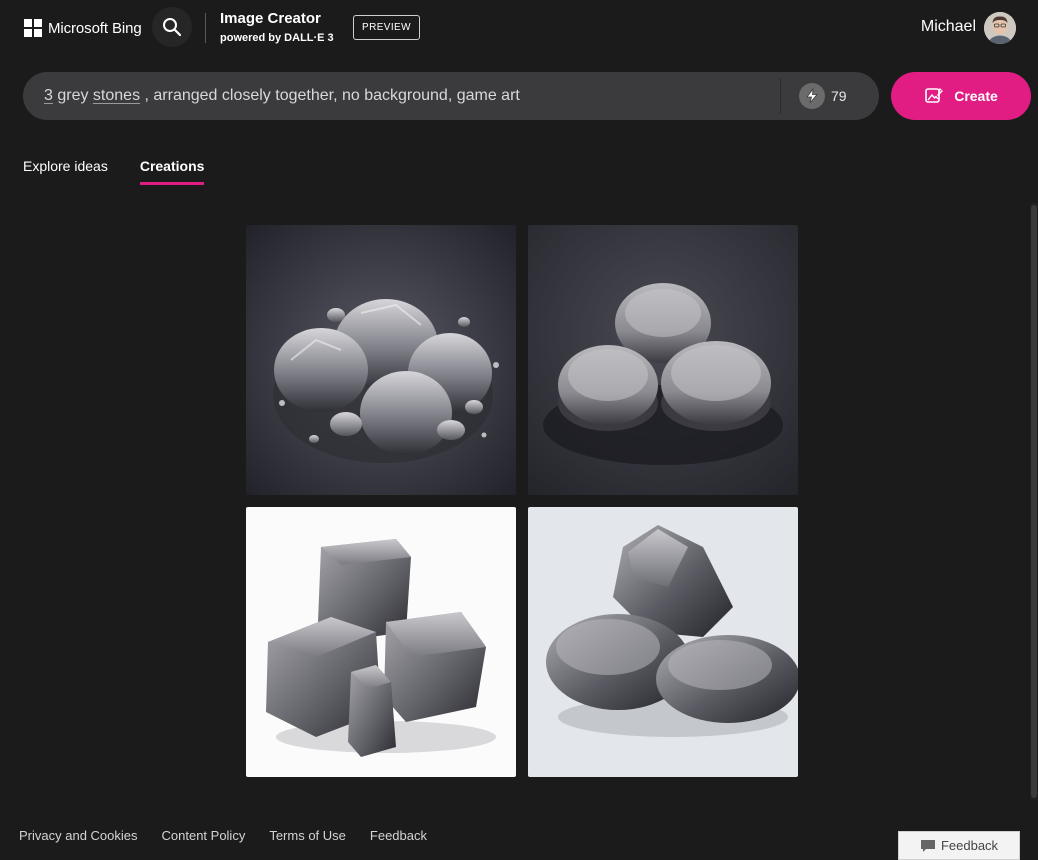 This screenshot has height=860, width=1038. Describe the element at coordinates (33, 28) in the screenshot. I see `microsoft-logo-icon` at that location.